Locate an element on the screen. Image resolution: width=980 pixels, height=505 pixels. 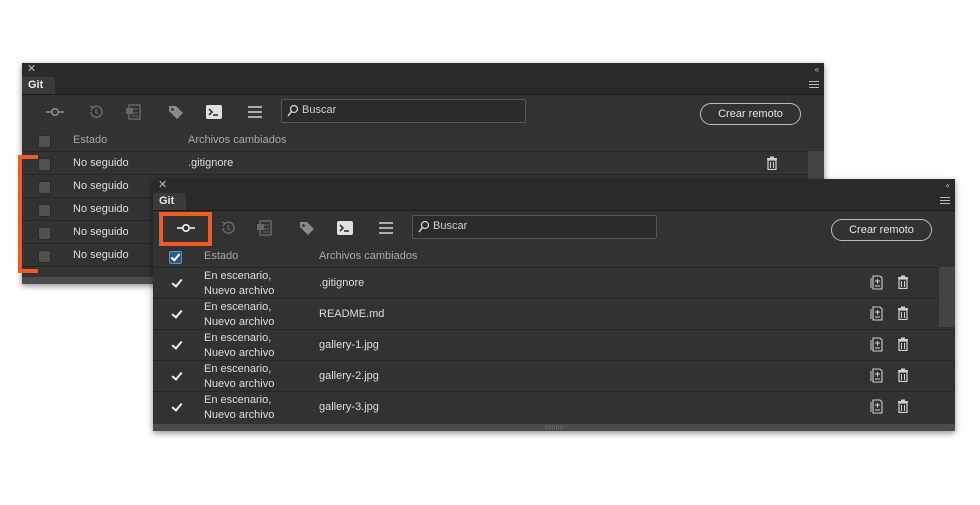
resize-grip is located at coordinates (554, 427).